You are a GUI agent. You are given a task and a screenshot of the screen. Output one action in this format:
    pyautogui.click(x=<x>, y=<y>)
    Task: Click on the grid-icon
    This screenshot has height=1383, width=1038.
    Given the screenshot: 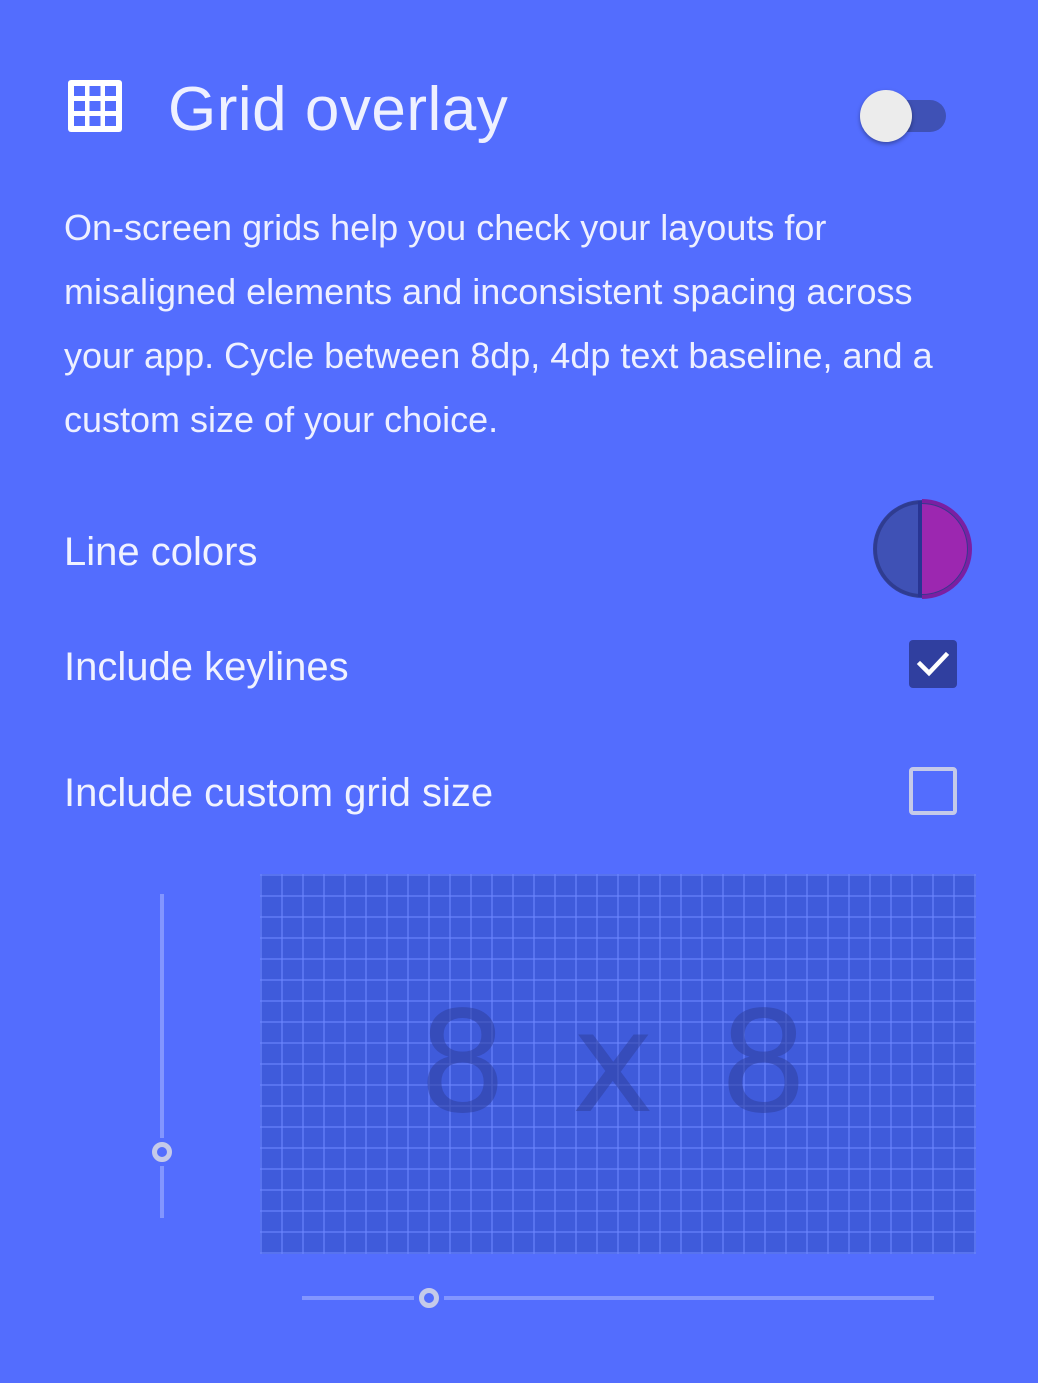 What is the action you would take?
    pyautogui.click(x=95, y=106)
    